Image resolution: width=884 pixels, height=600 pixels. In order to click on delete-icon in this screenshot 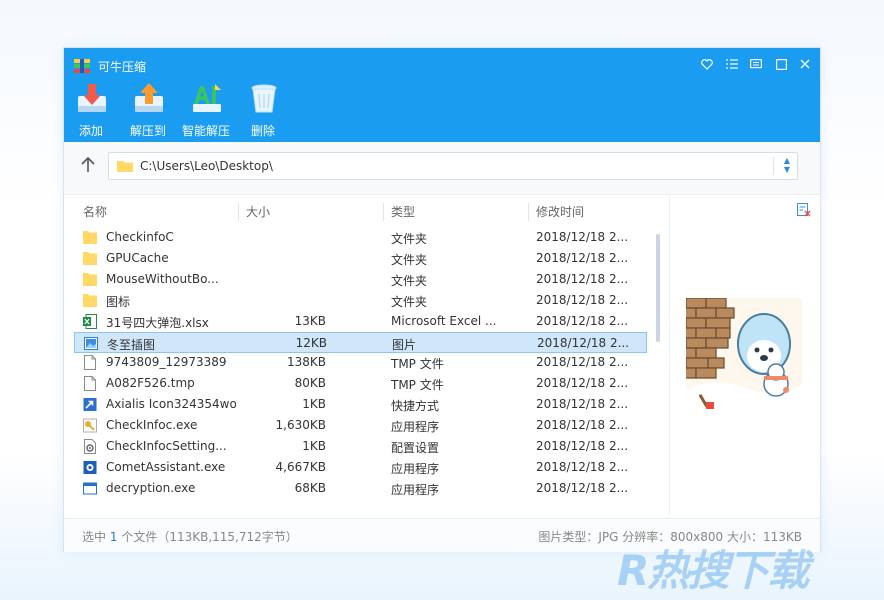, I will do `click(264, 98)`.